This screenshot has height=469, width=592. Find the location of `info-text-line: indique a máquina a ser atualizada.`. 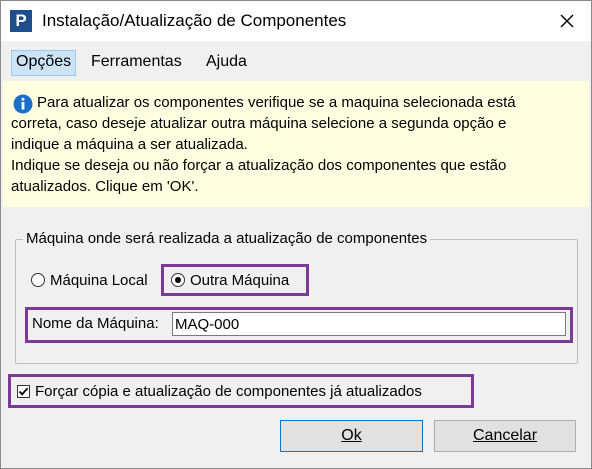

info-text-line: indique a máquina a ser atualizada. is located at coordinates (129, 144).